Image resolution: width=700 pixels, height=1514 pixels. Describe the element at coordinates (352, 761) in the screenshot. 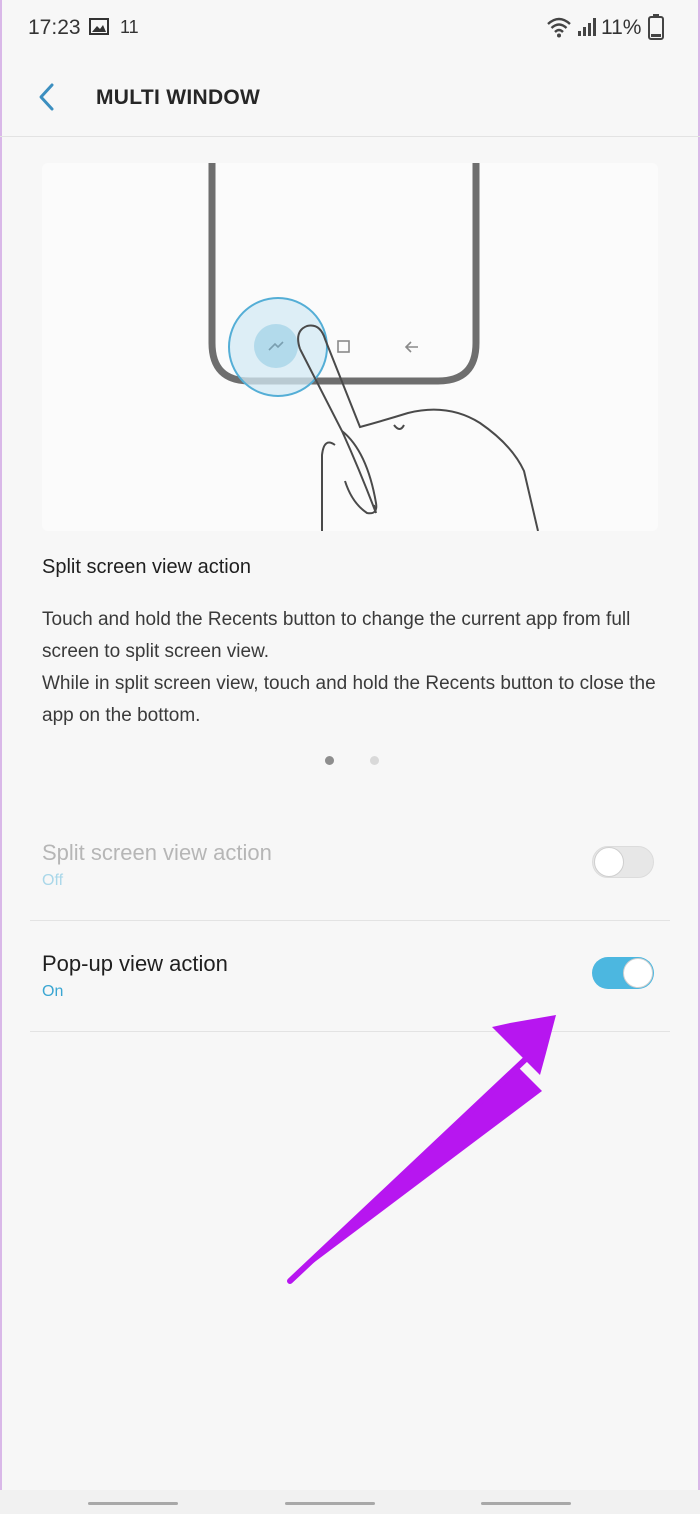

I see `page-indicator` at that location.